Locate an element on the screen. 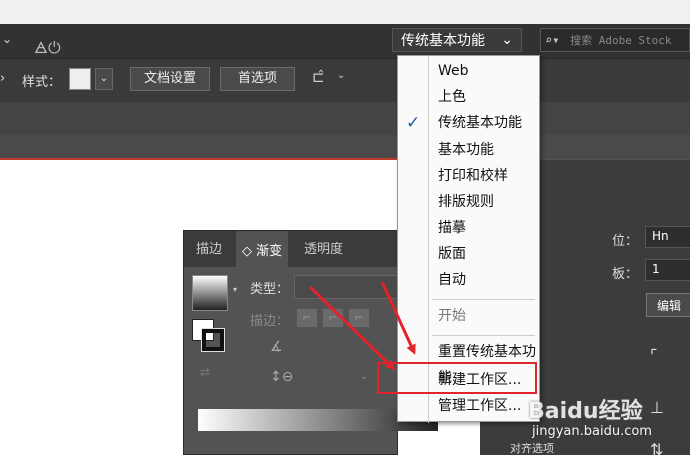 This screenshot has height=455, width=690. stock-search-input: ⌕▾ 搜索 Adobe Stock is located at coordinates (615, 40).